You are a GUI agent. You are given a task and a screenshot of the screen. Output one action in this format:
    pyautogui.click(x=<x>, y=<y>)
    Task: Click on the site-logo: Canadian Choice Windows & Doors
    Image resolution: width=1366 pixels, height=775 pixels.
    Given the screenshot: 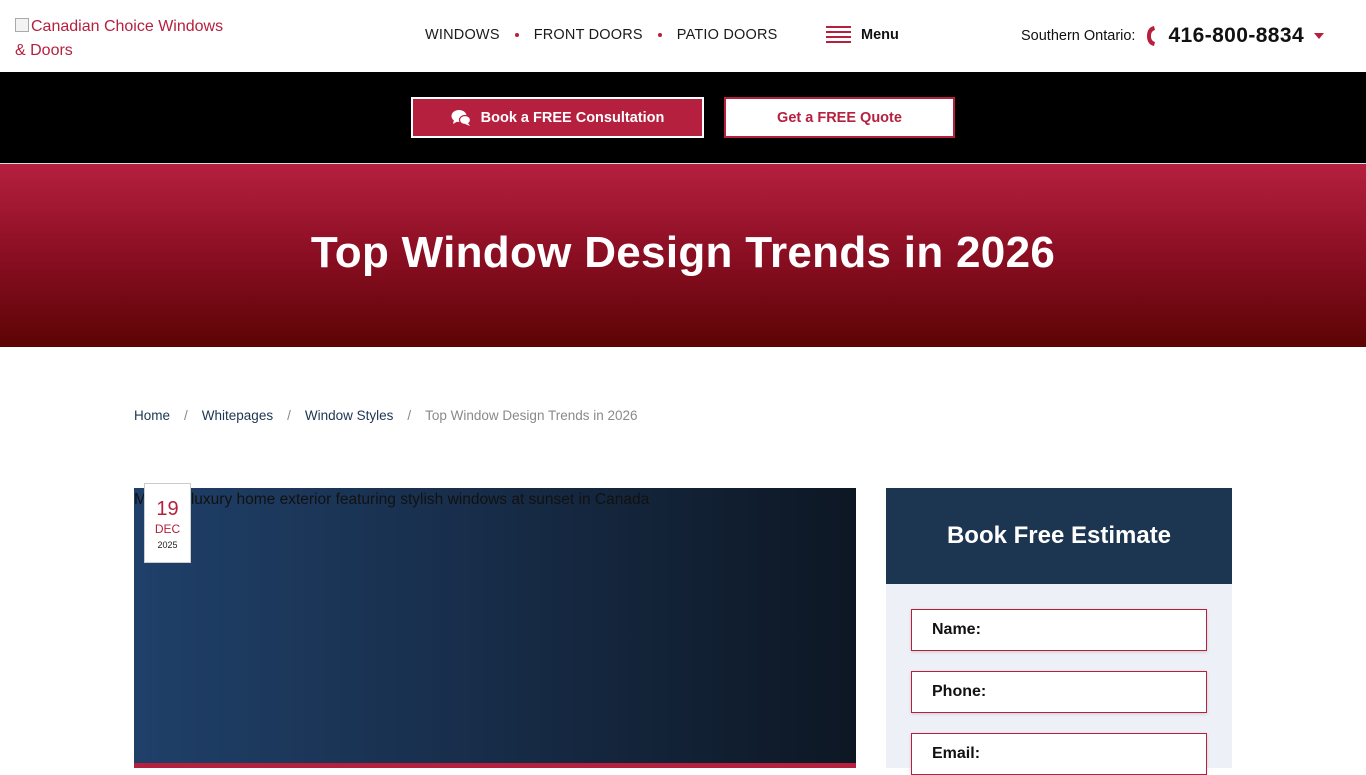 What is the action you would take?
    pyautogui.click(x=125, y=39)
    